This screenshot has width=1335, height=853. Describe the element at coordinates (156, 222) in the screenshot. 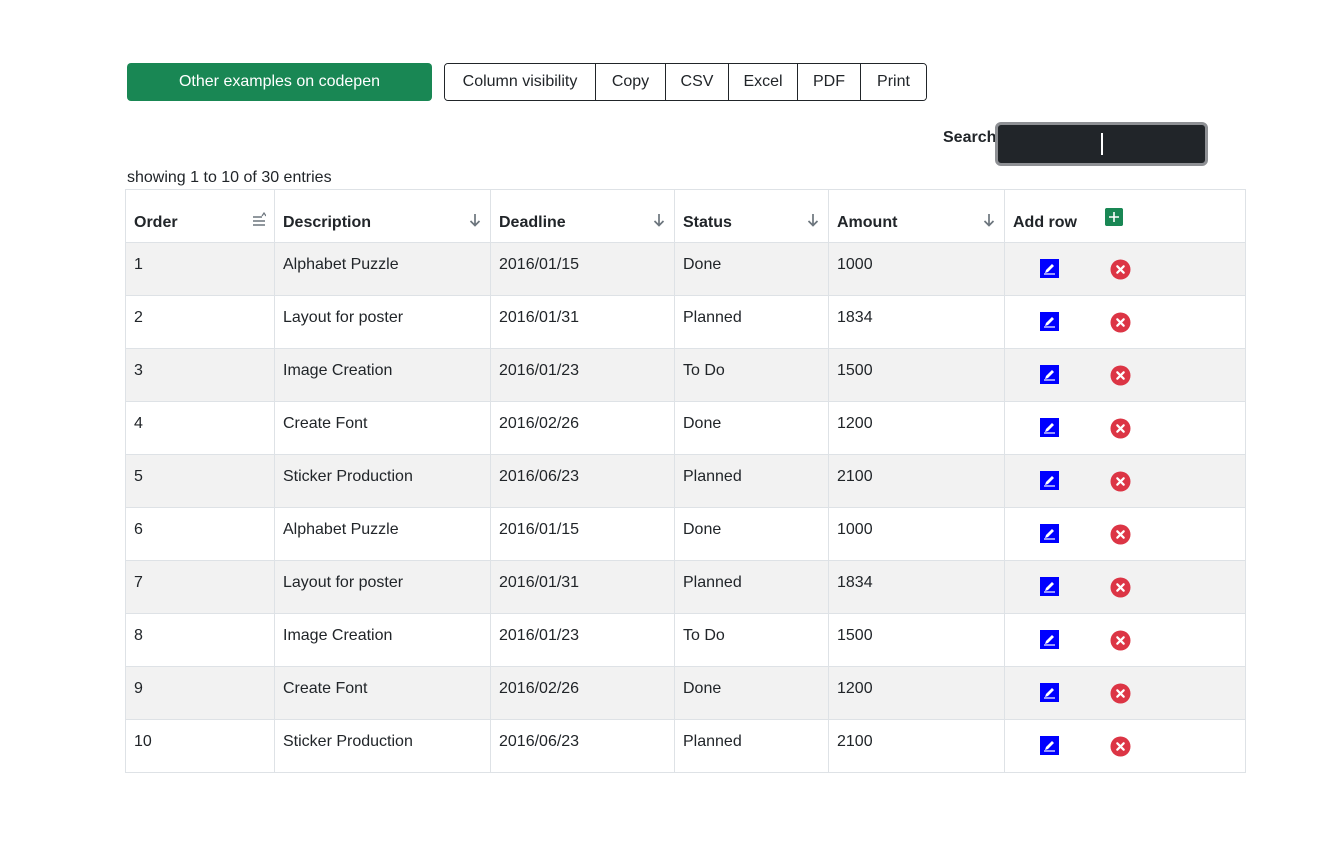

I see `column-header-label: Order` at that location.